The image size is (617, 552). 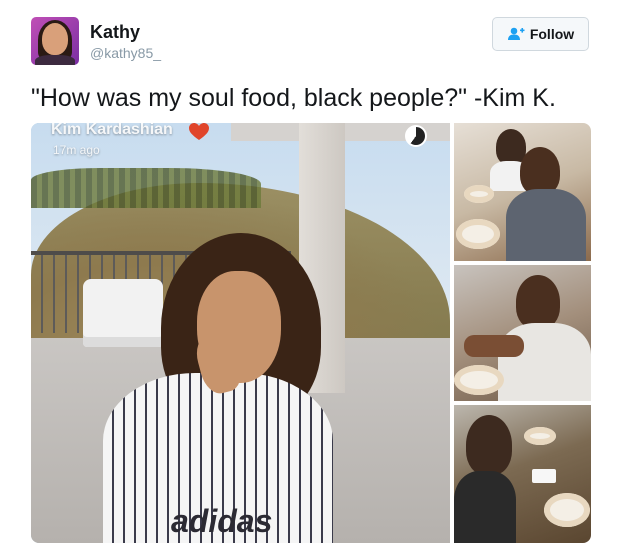 I want to click on photo-chair, so click(x=123, y=313).